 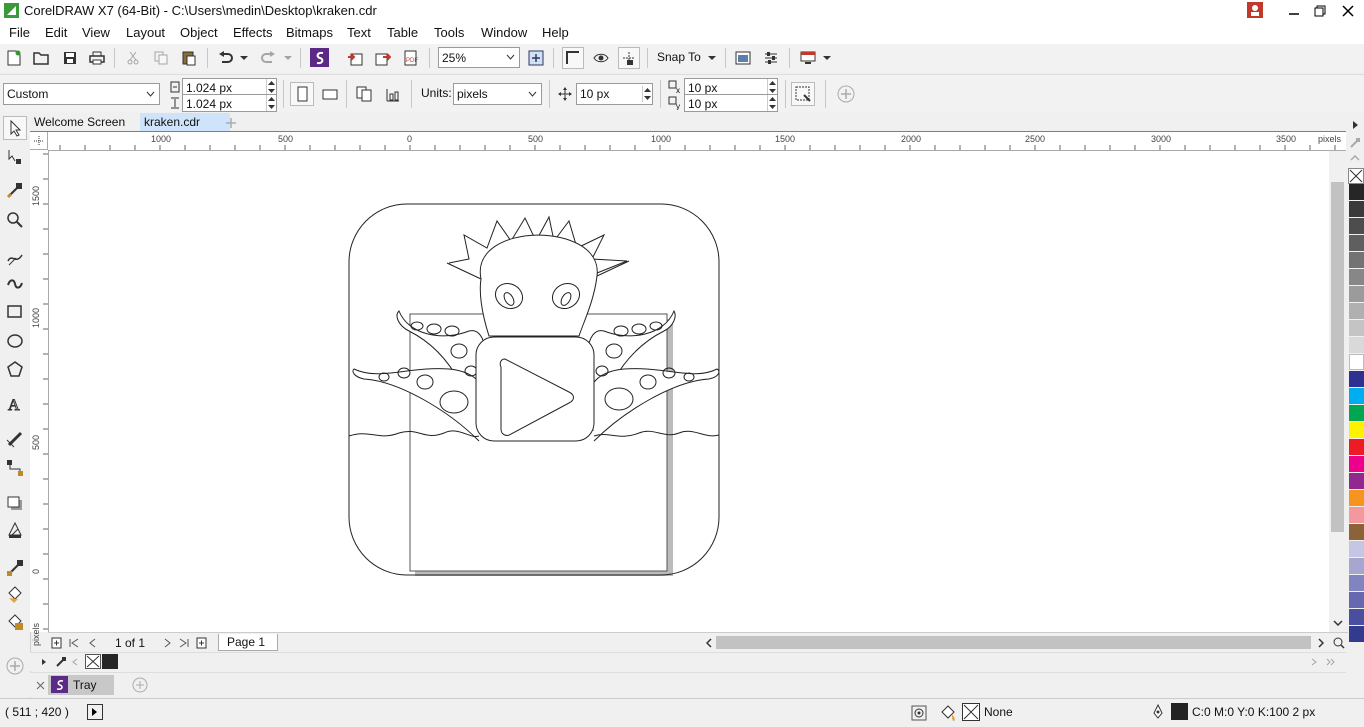 I want to click on add-tool-icon, so click(x=15, y=666).